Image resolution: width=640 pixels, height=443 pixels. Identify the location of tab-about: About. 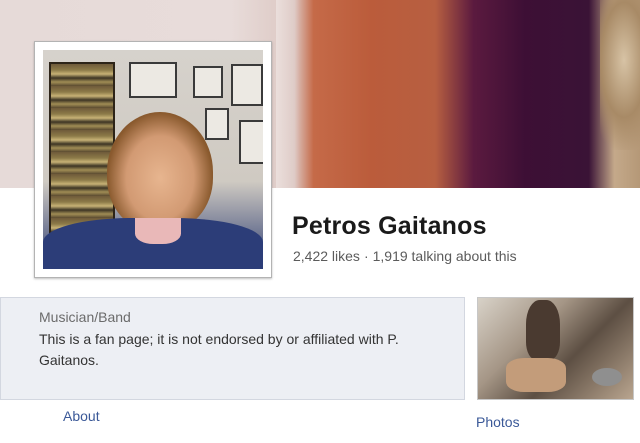
(81, 416).